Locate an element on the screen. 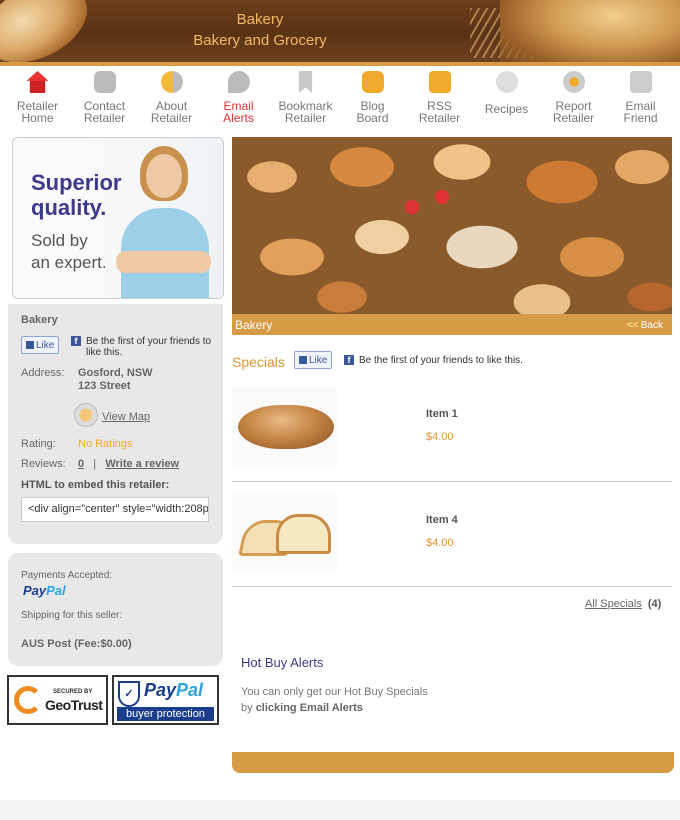 This screenshot has height=820, width=680. back-link: << Back is located at coordinates (645, 325).